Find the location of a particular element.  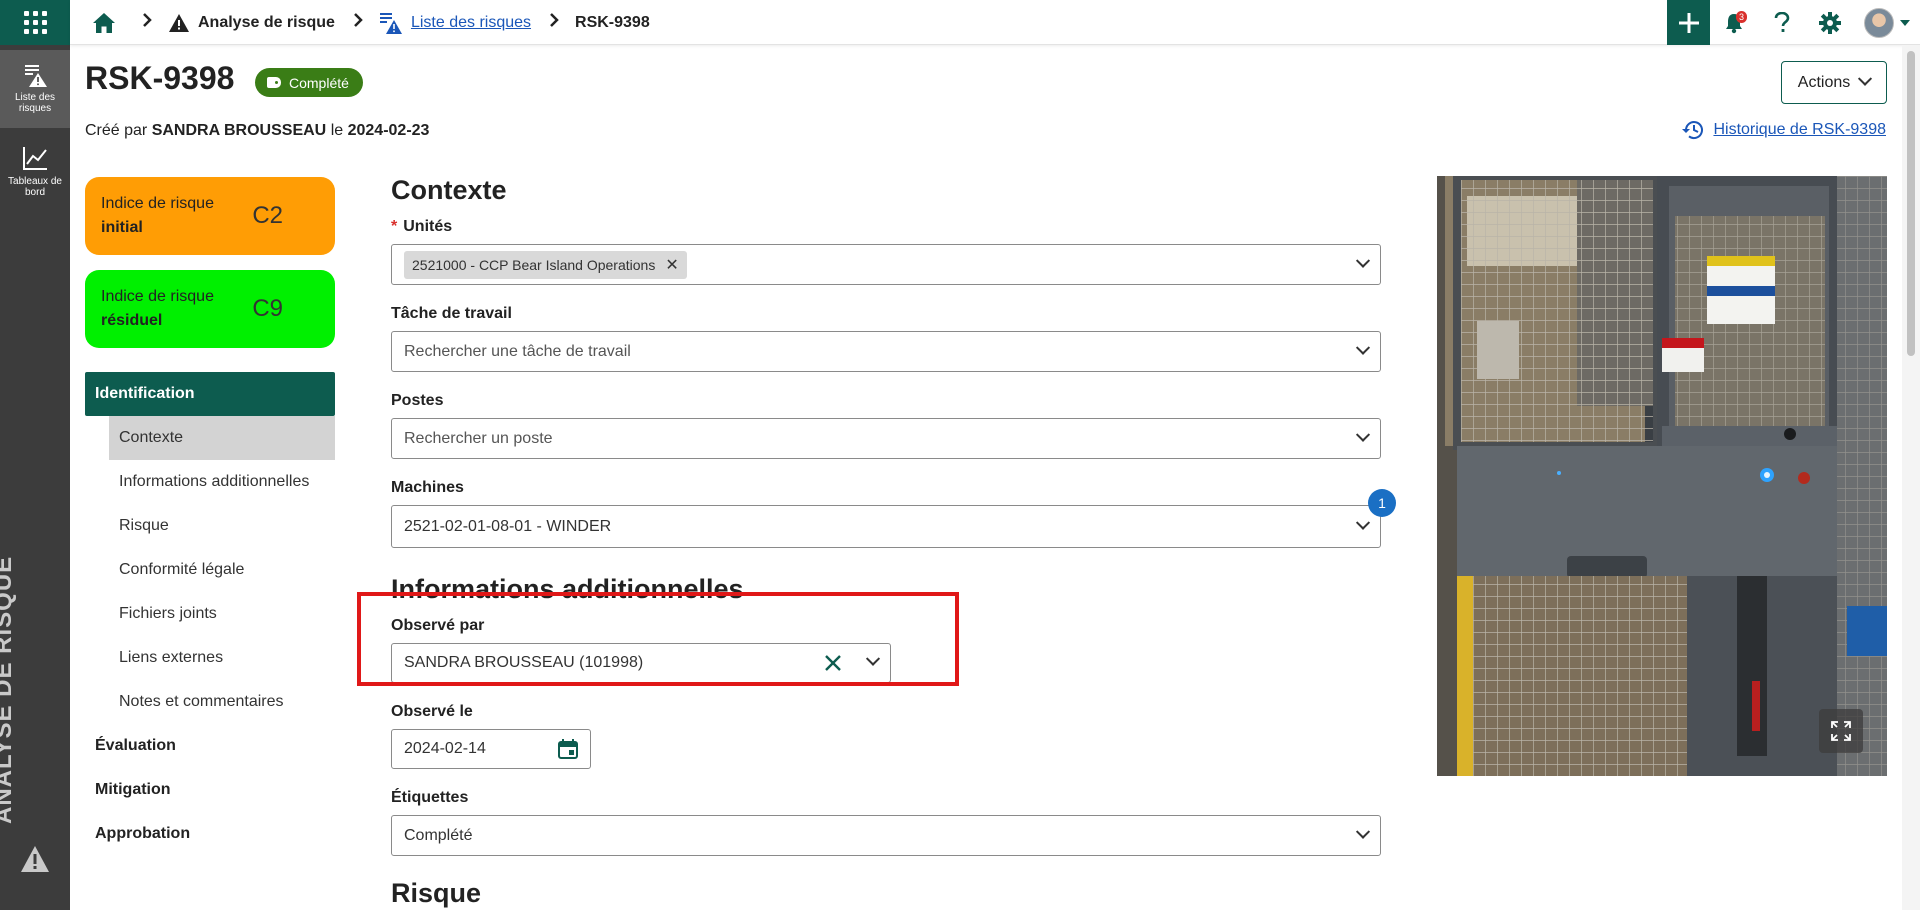

task-label: Tâche de travail is located at coordinates (451, 313).